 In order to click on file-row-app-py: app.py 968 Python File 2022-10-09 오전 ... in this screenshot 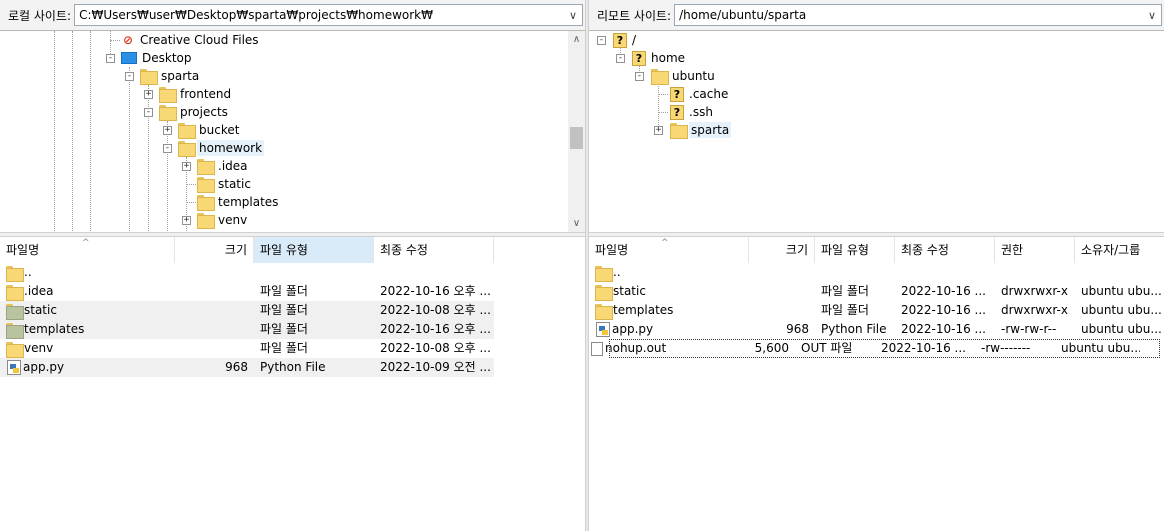, I will do `click(247, 367)`.